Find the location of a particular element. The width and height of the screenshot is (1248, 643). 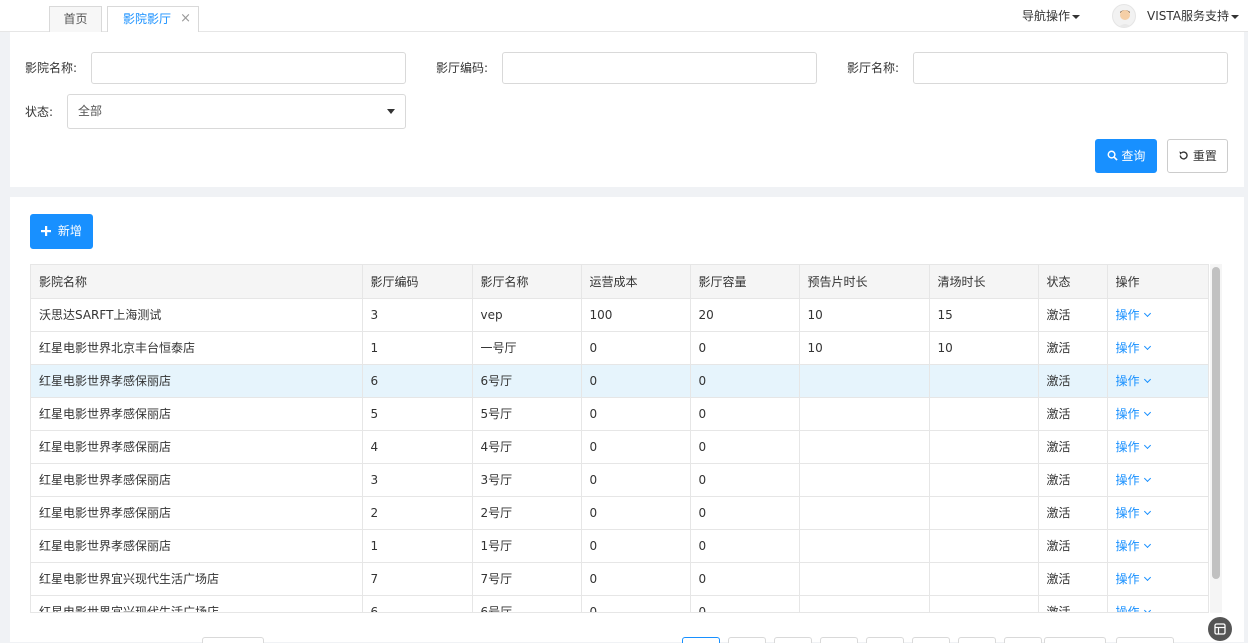

table-cell: 15 is located at coordinates (984, 315).